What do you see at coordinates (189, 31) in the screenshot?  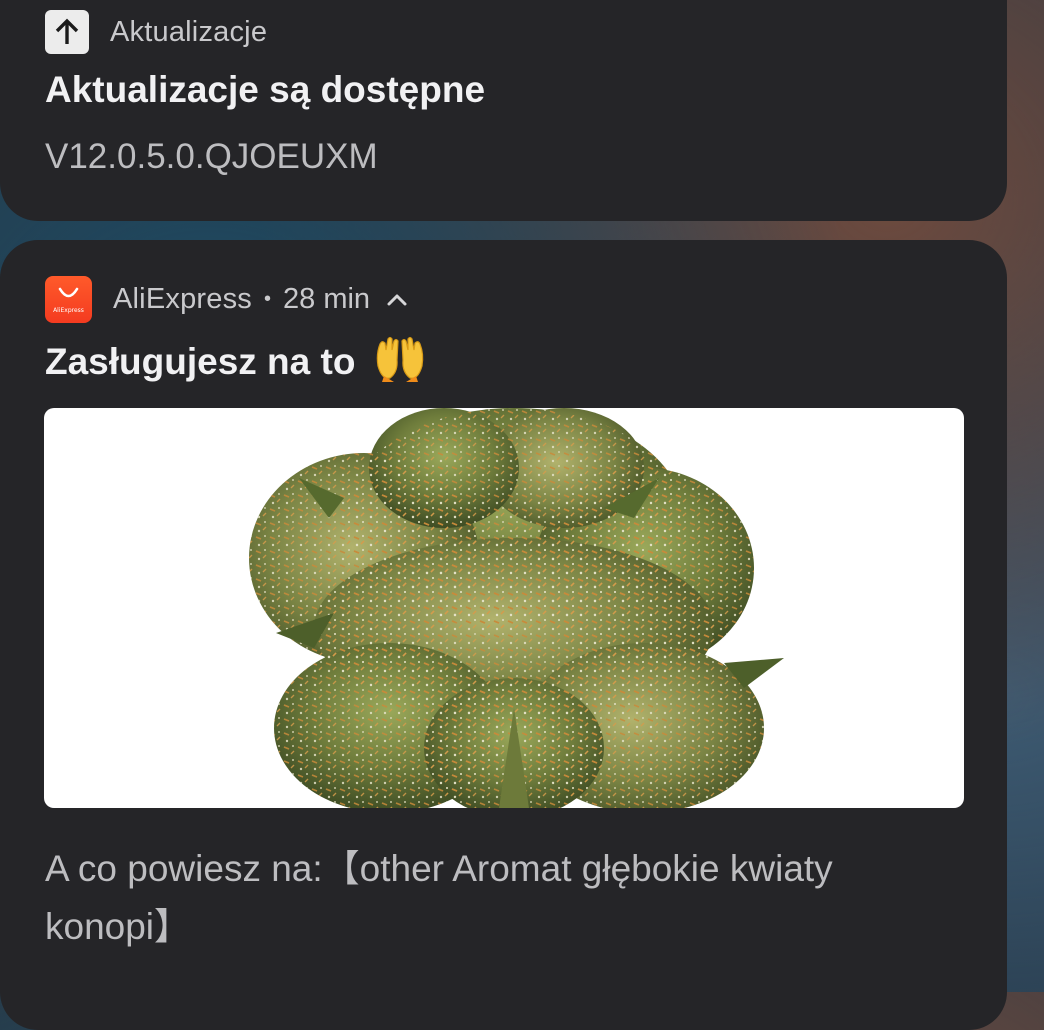 I see `update-app-name: Aktualizacje` at bounding box center [189, 31].